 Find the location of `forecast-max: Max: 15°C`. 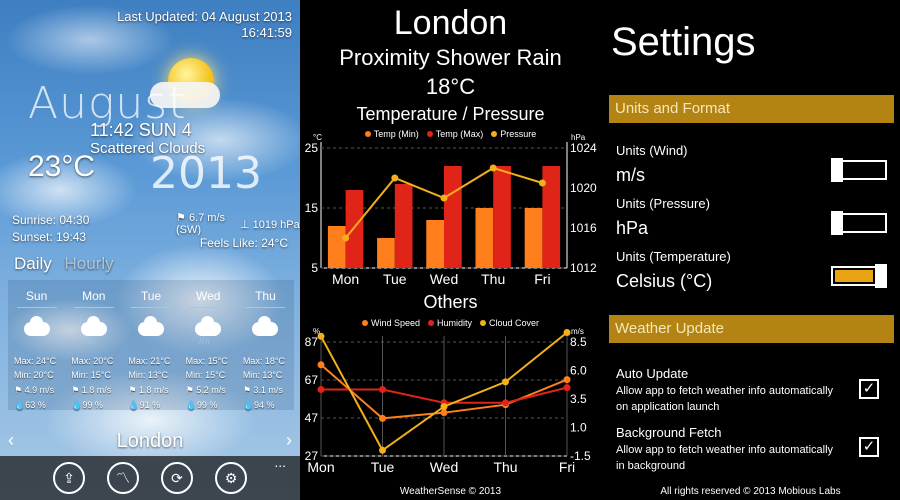

forecast-max: Max: 15°C is located at coordinates (206, 361).